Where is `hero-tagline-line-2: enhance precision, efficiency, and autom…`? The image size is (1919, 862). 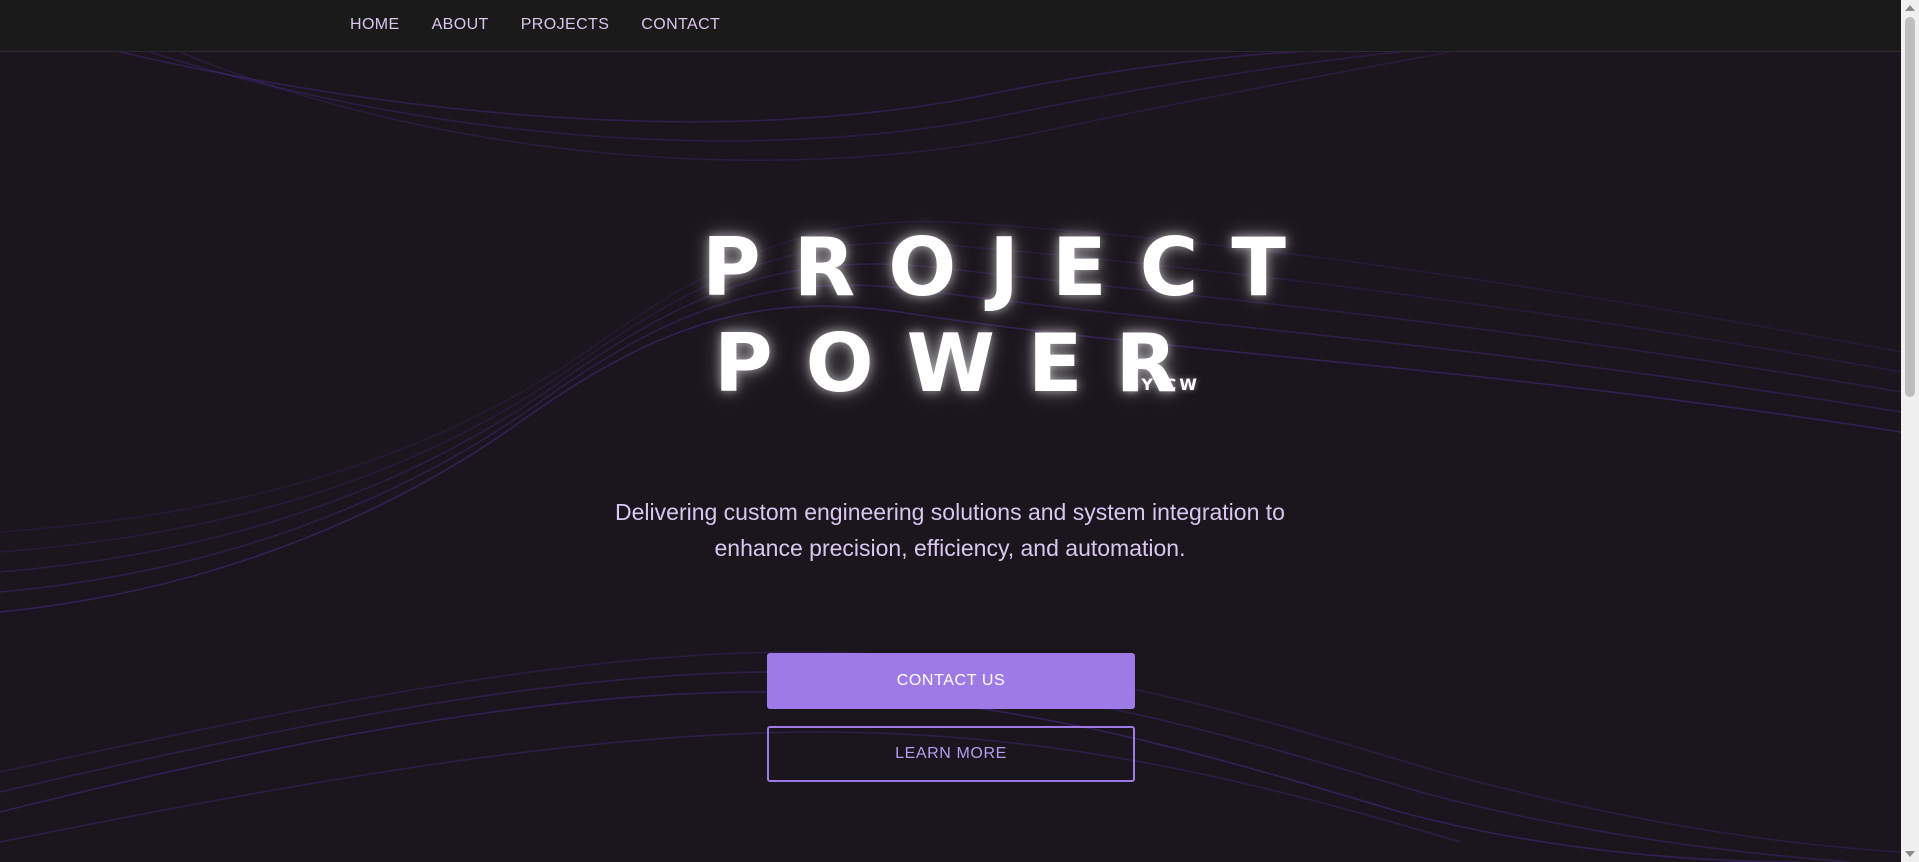
hero-tagline-line-2: enhance precision, efficiency, and autom… is located at coordinates (950, 548).